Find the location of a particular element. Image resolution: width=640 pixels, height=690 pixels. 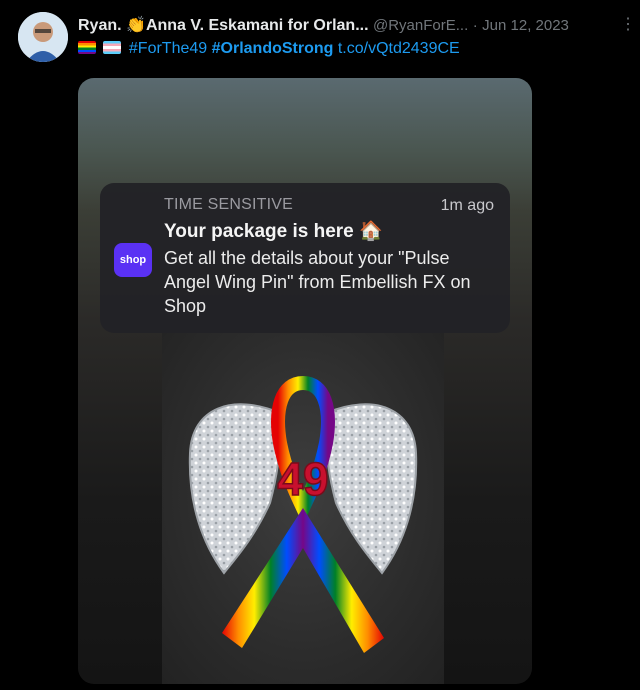

tweet-text: #ForThe49 #OrlandoStrong t.co/vQtd2439CE is located at coordinates (269, 49).